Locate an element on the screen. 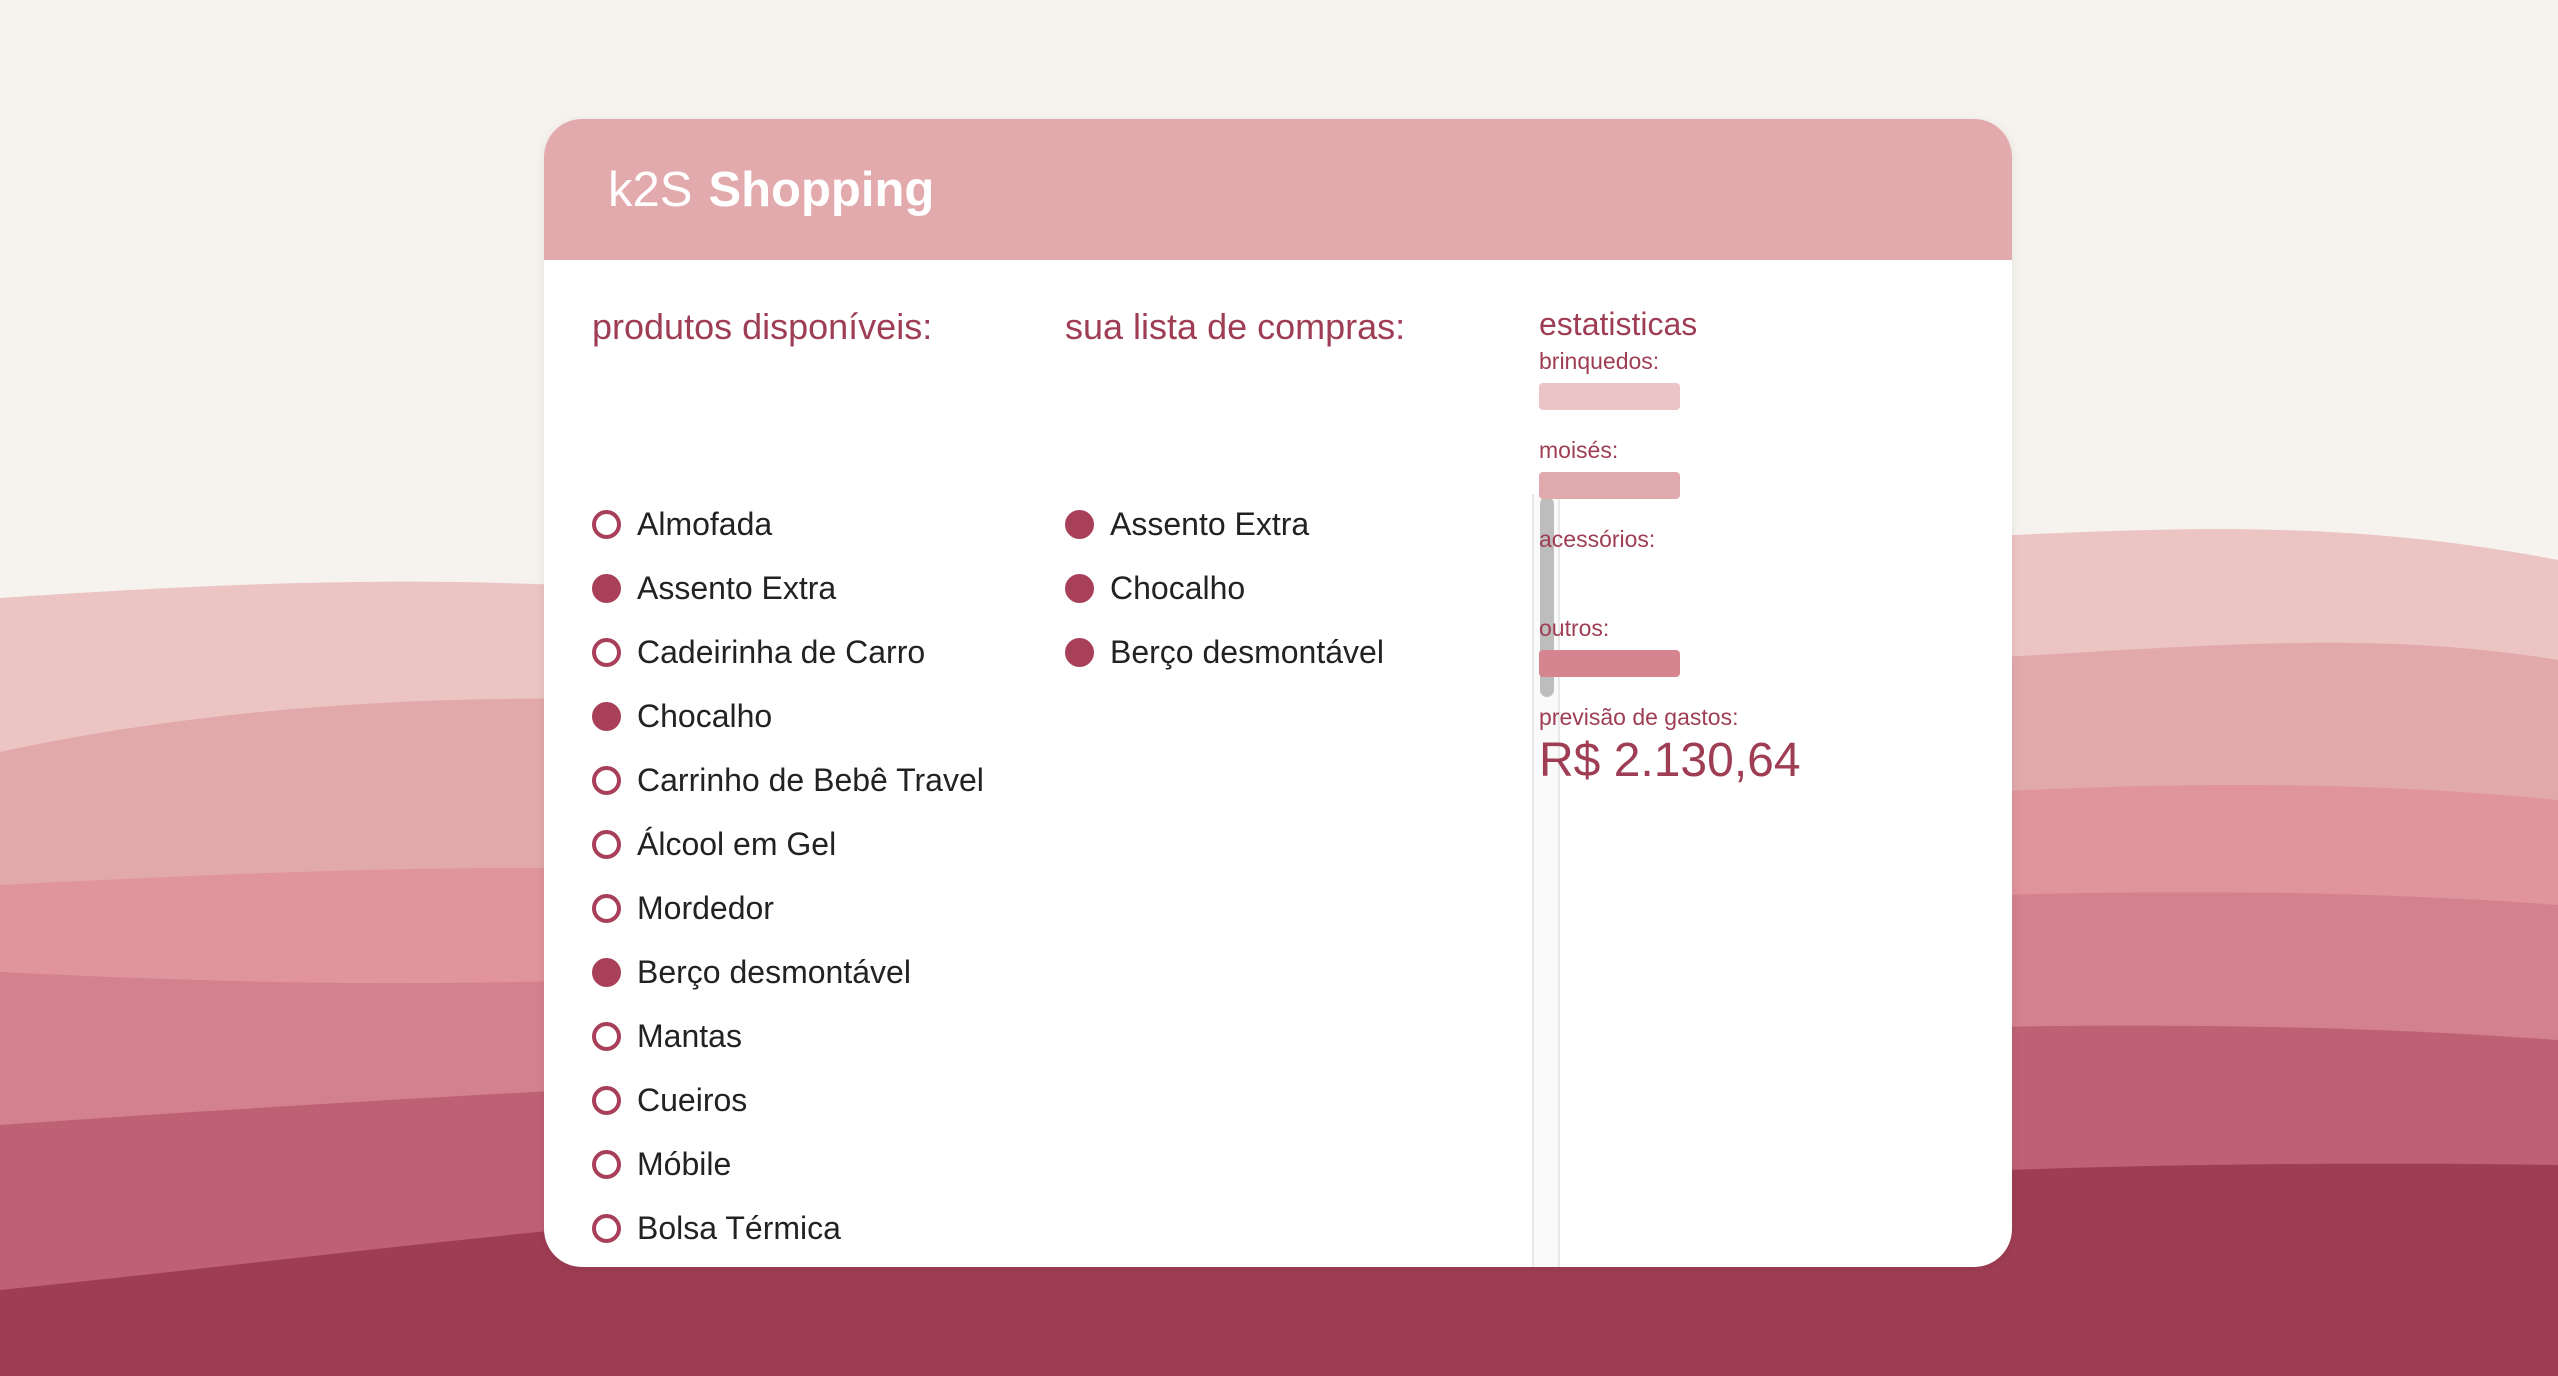 The height and width of the screenshot is (1376, 2558). cart-item-label: Chocalho is located at coordinates (1178, 587).